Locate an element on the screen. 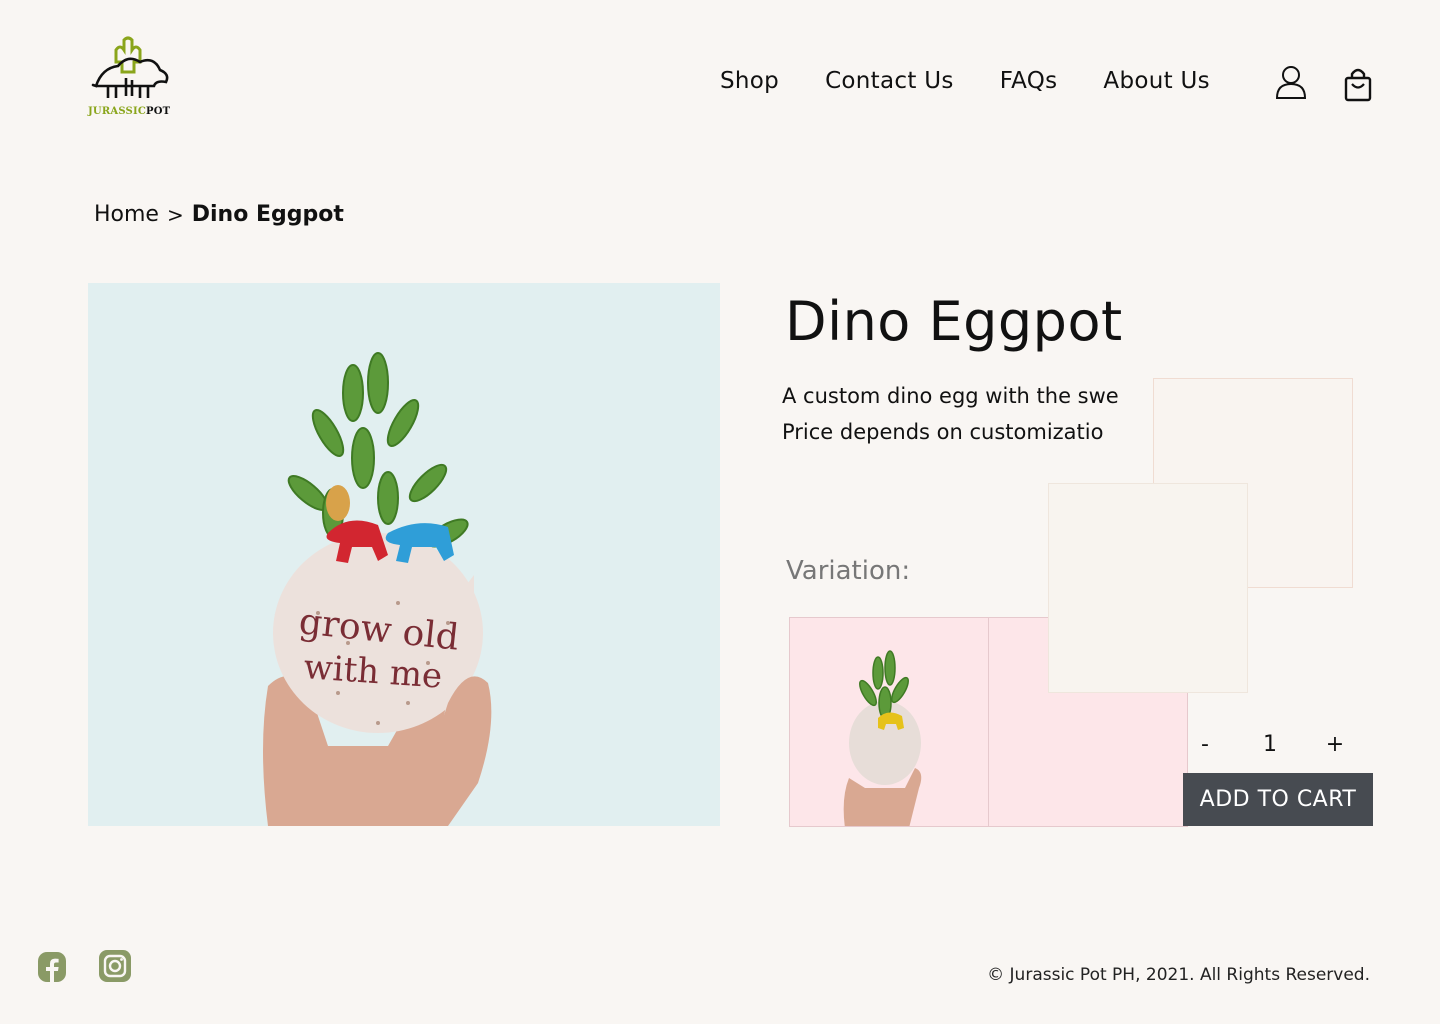 The image size is (1440, 1024). quantity-stepper: - 1 + is located at coordinates (1270, 744).